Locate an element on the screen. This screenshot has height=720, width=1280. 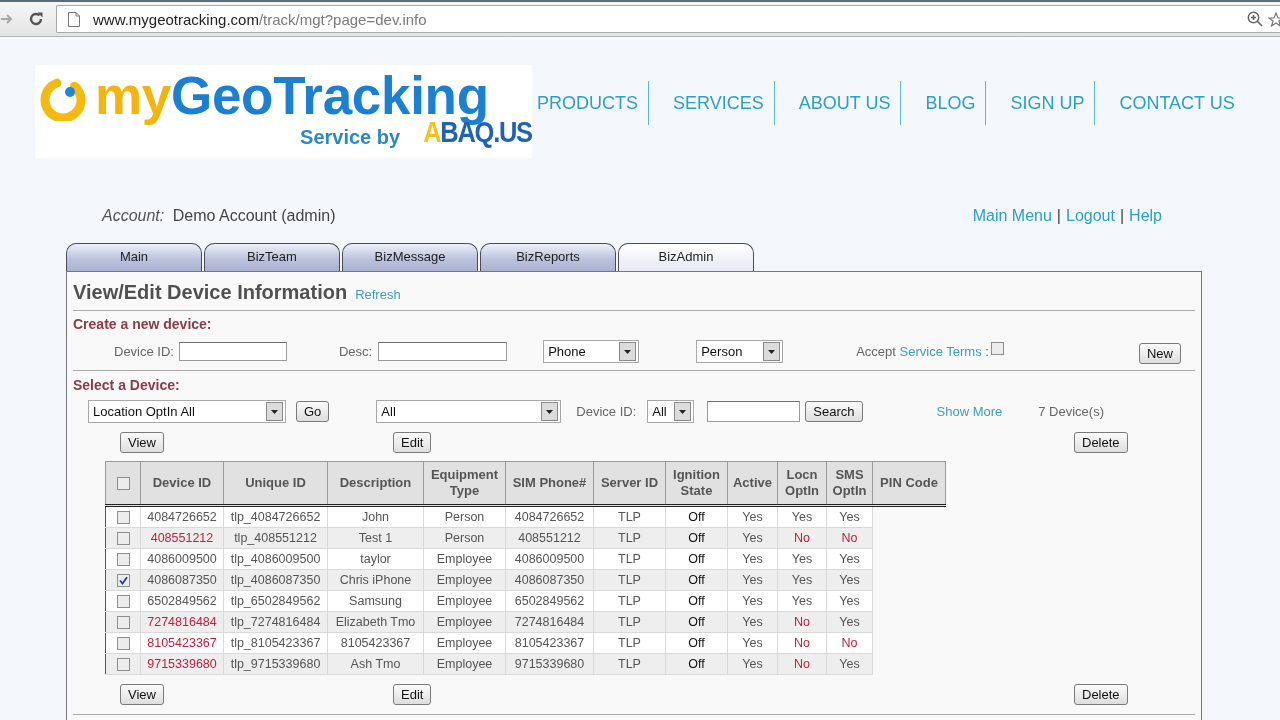
tab: BizTeam is located at coordinates (272, 257).